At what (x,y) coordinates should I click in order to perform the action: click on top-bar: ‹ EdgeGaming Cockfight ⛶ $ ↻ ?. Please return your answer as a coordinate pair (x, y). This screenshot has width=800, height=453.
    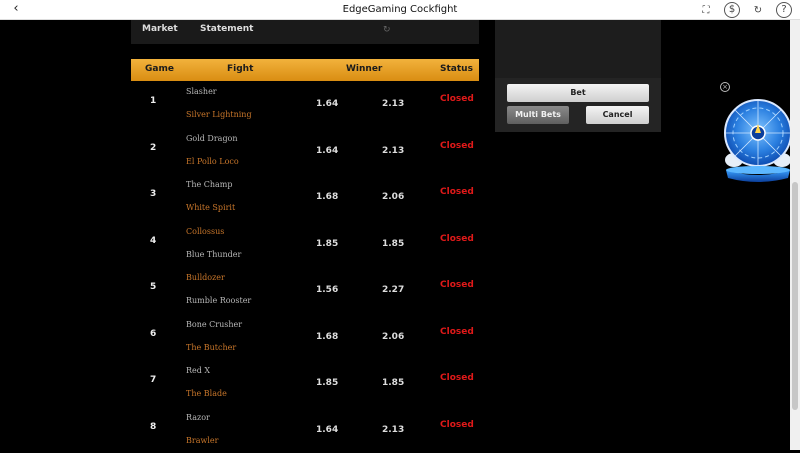
    Looking at the image, I should click on (400, 10).